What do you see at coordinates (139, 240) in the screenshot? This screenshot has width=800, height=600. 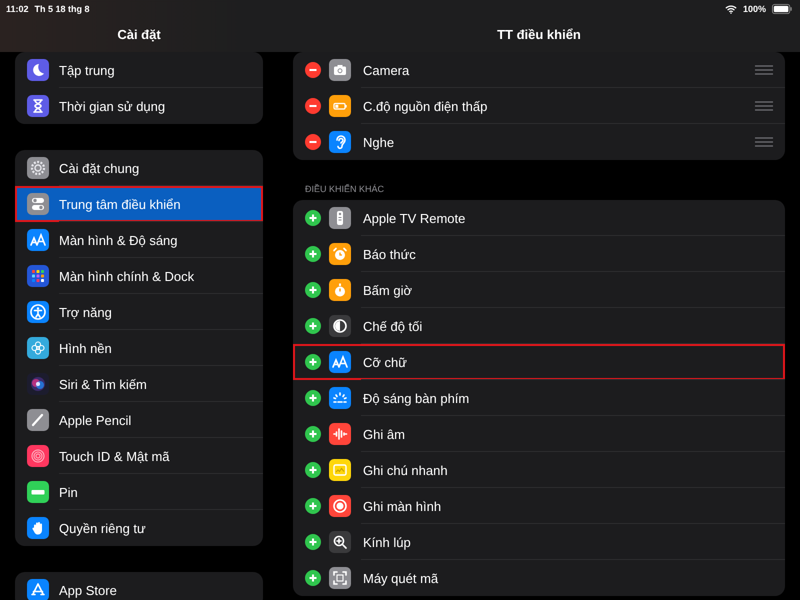 I see `settings-item: Màn hình & Độ sáng` at bounding box center [139, 240].